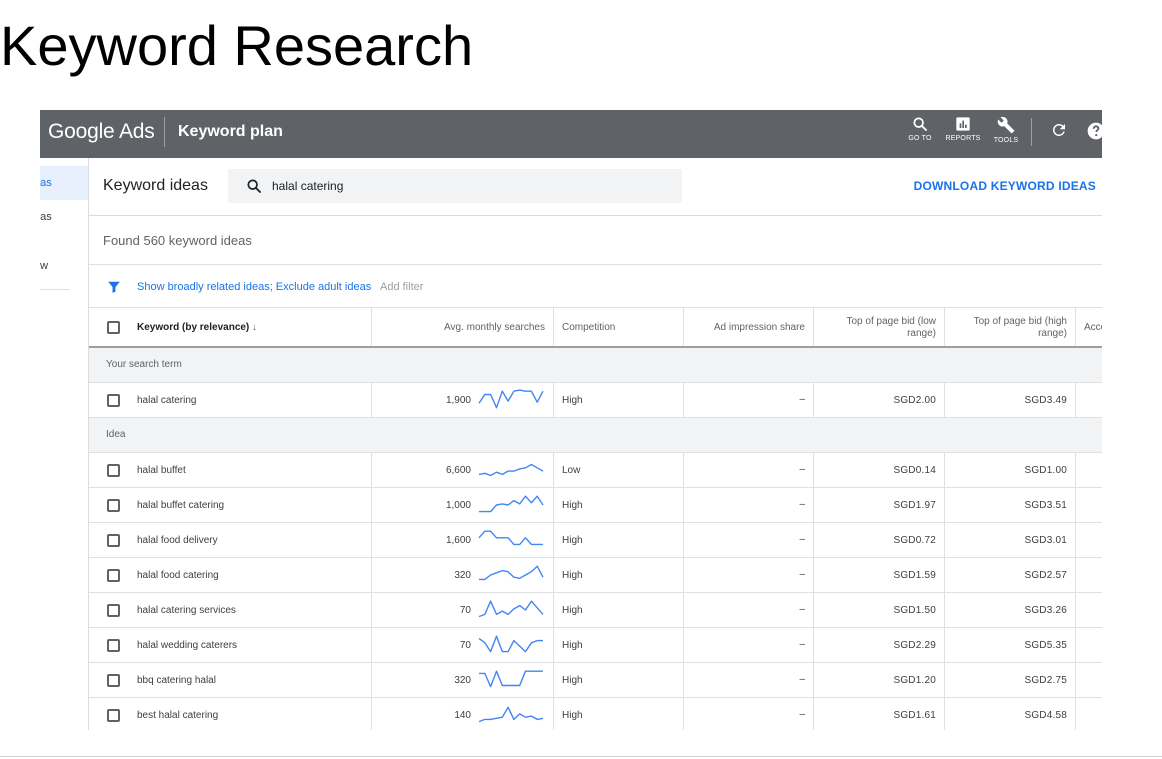 This screenshot has width=1162, height=759. What do you see at coordinates (230, 575) in the screenshot?
I see `keyword-cell: halal food catering` at bounding box center [230, 575].